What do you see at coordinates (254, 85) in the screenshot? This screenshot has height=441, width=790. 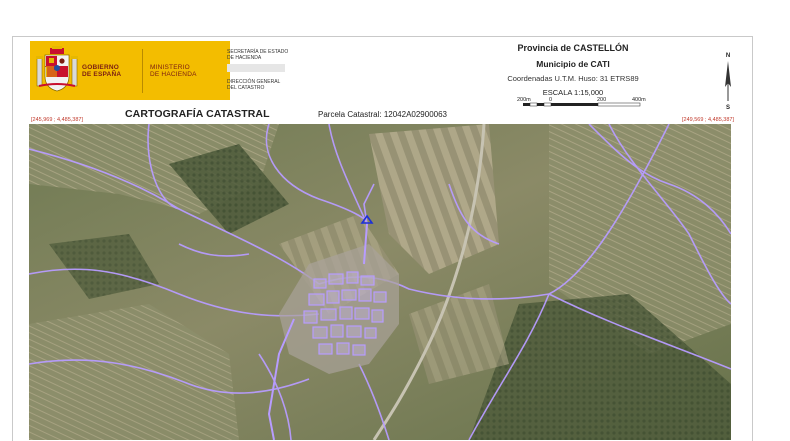 I see `direccion-text: DIRECCIÓN GENERAL DEL CATASTRO` at bounding box center [254, 85].